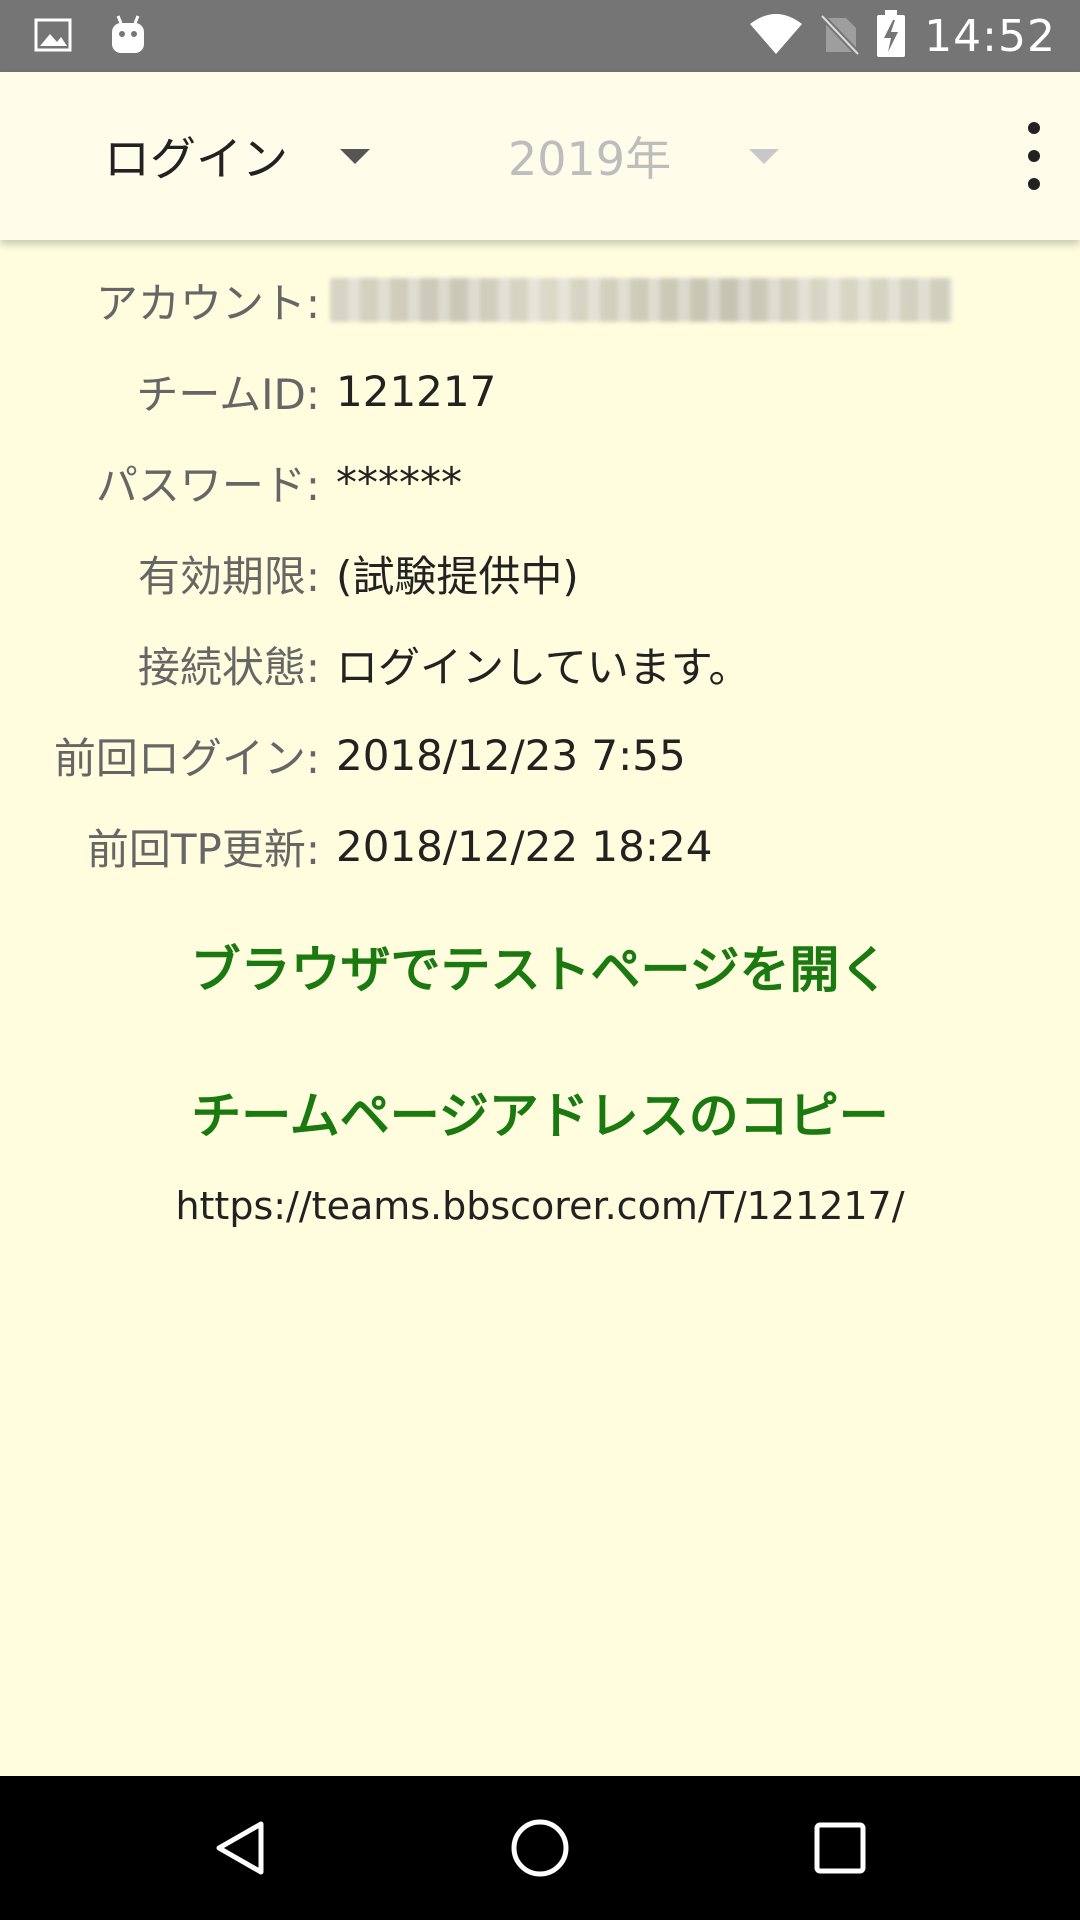 This screenshot has height=1920, width=1080. I want to click on more-vert-icon, so click(1034, 156).